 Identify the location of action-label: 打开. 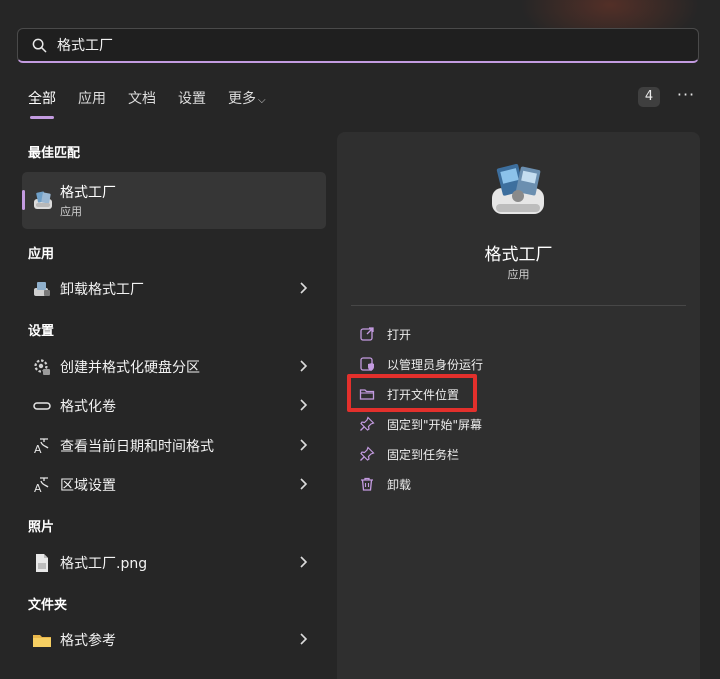
(399, 334).